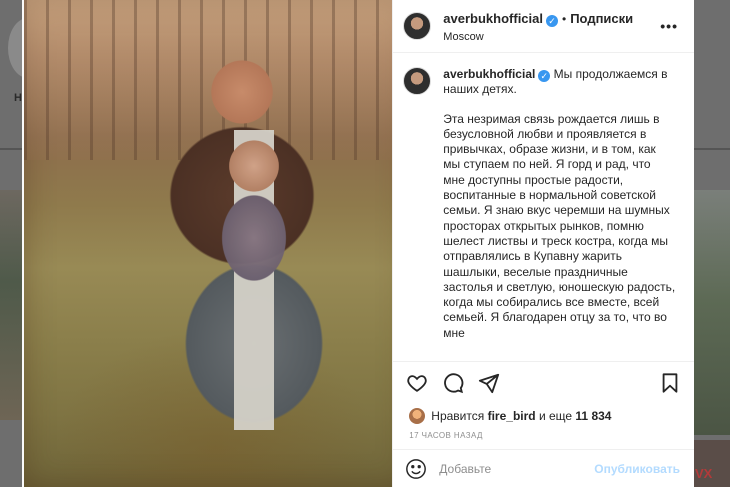  I want to click on comment-input, so click(517, 468).